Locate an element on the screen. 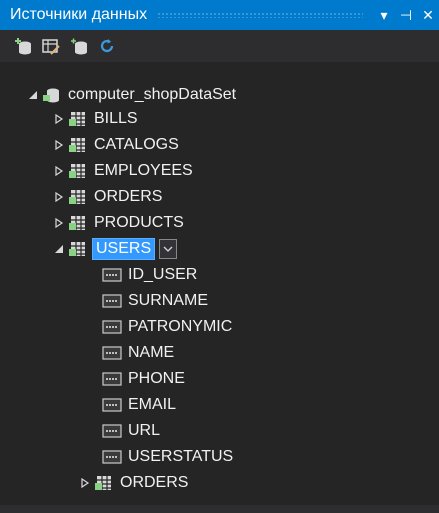 Image resolution: width=439 pixels, height=513 pixels. tree-node-field: NAME is located at coordinates (138, 353).